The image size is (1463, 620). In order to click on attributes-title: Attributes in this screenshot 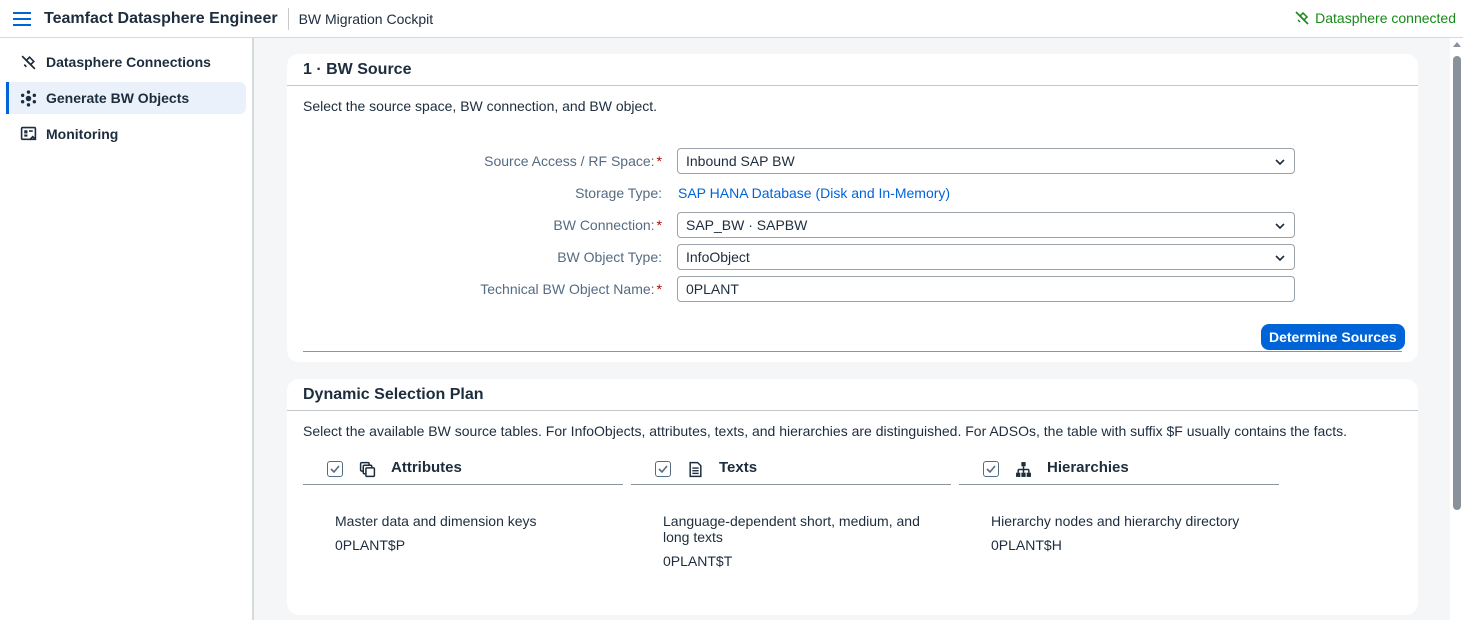, I will do `click(426, 467)`.